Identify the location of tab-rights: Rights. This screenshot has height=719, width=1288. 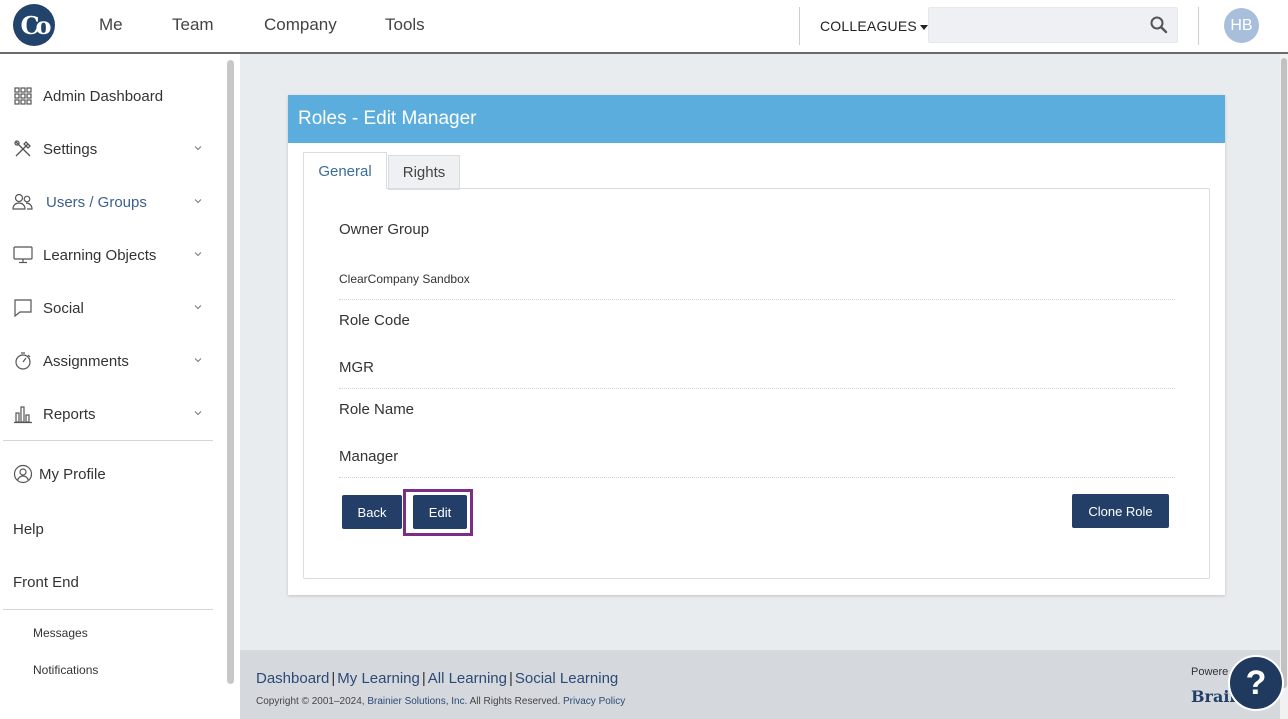
(424, 172).